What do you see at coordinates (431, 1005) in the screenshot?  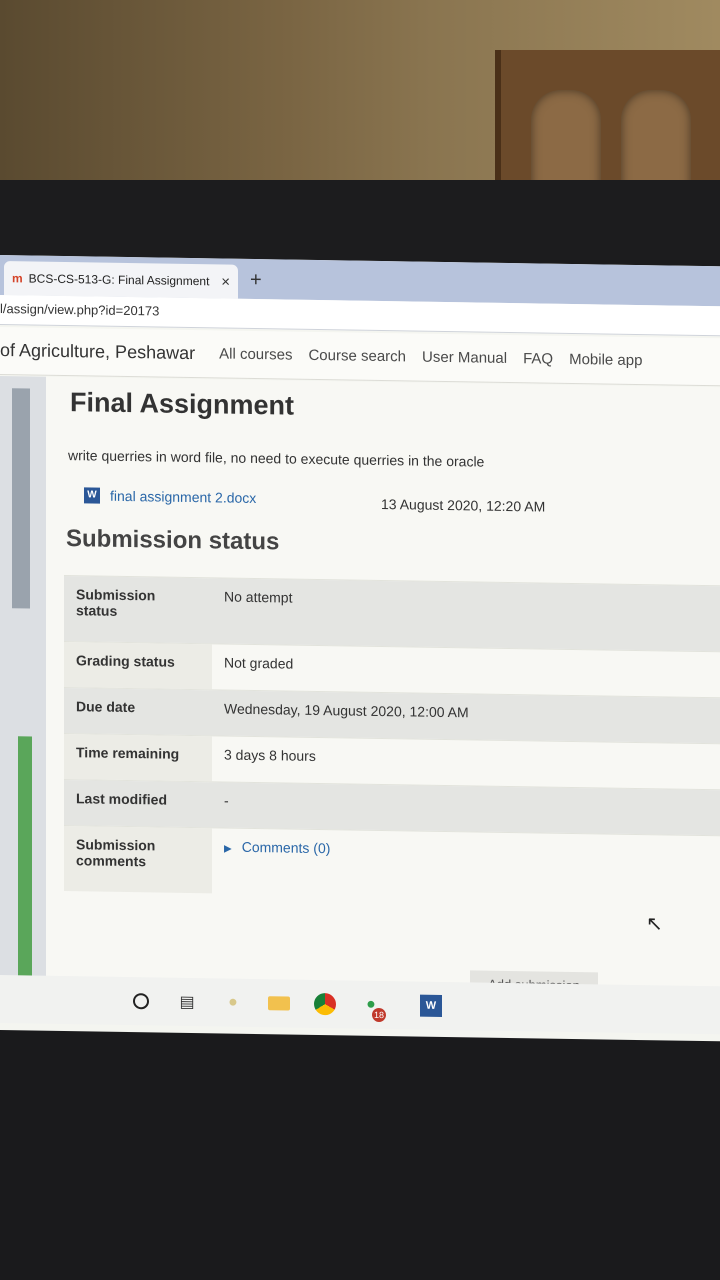 I see `word-icon: W` at bounding box center [431, 1005].